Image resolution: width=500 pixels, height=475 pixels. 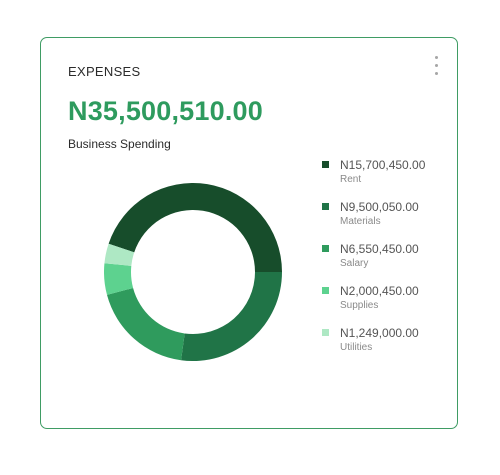 I want to click on legend-label-salary: Salary, so click(x=354, y=263).